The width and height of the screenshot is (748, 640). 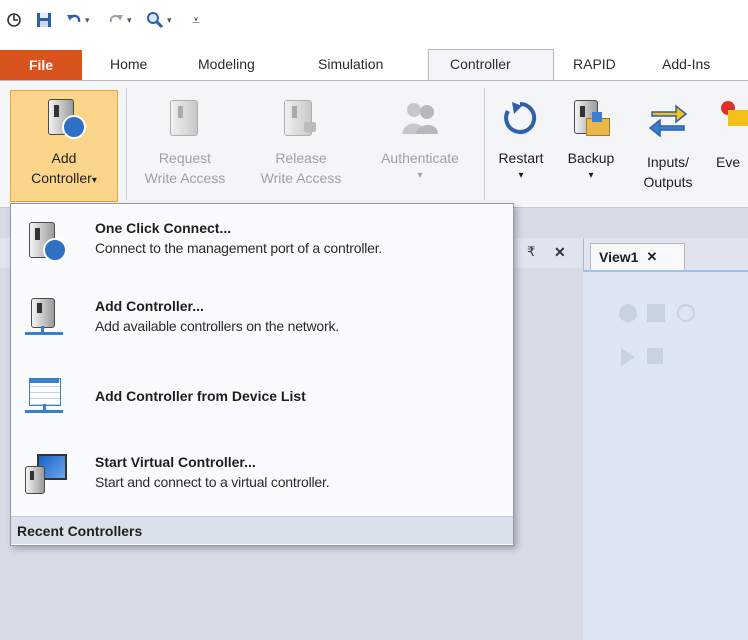 I want to click on add-controller-label-1: Add, so click(x=64, y=158).